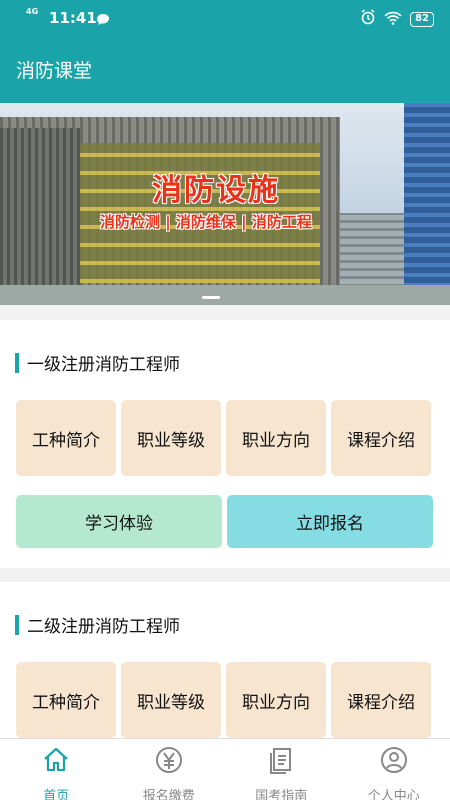 The height and width of the screenshot is (800, 450). I want to click on app-bar: 消防课堂, so click(225, 69).